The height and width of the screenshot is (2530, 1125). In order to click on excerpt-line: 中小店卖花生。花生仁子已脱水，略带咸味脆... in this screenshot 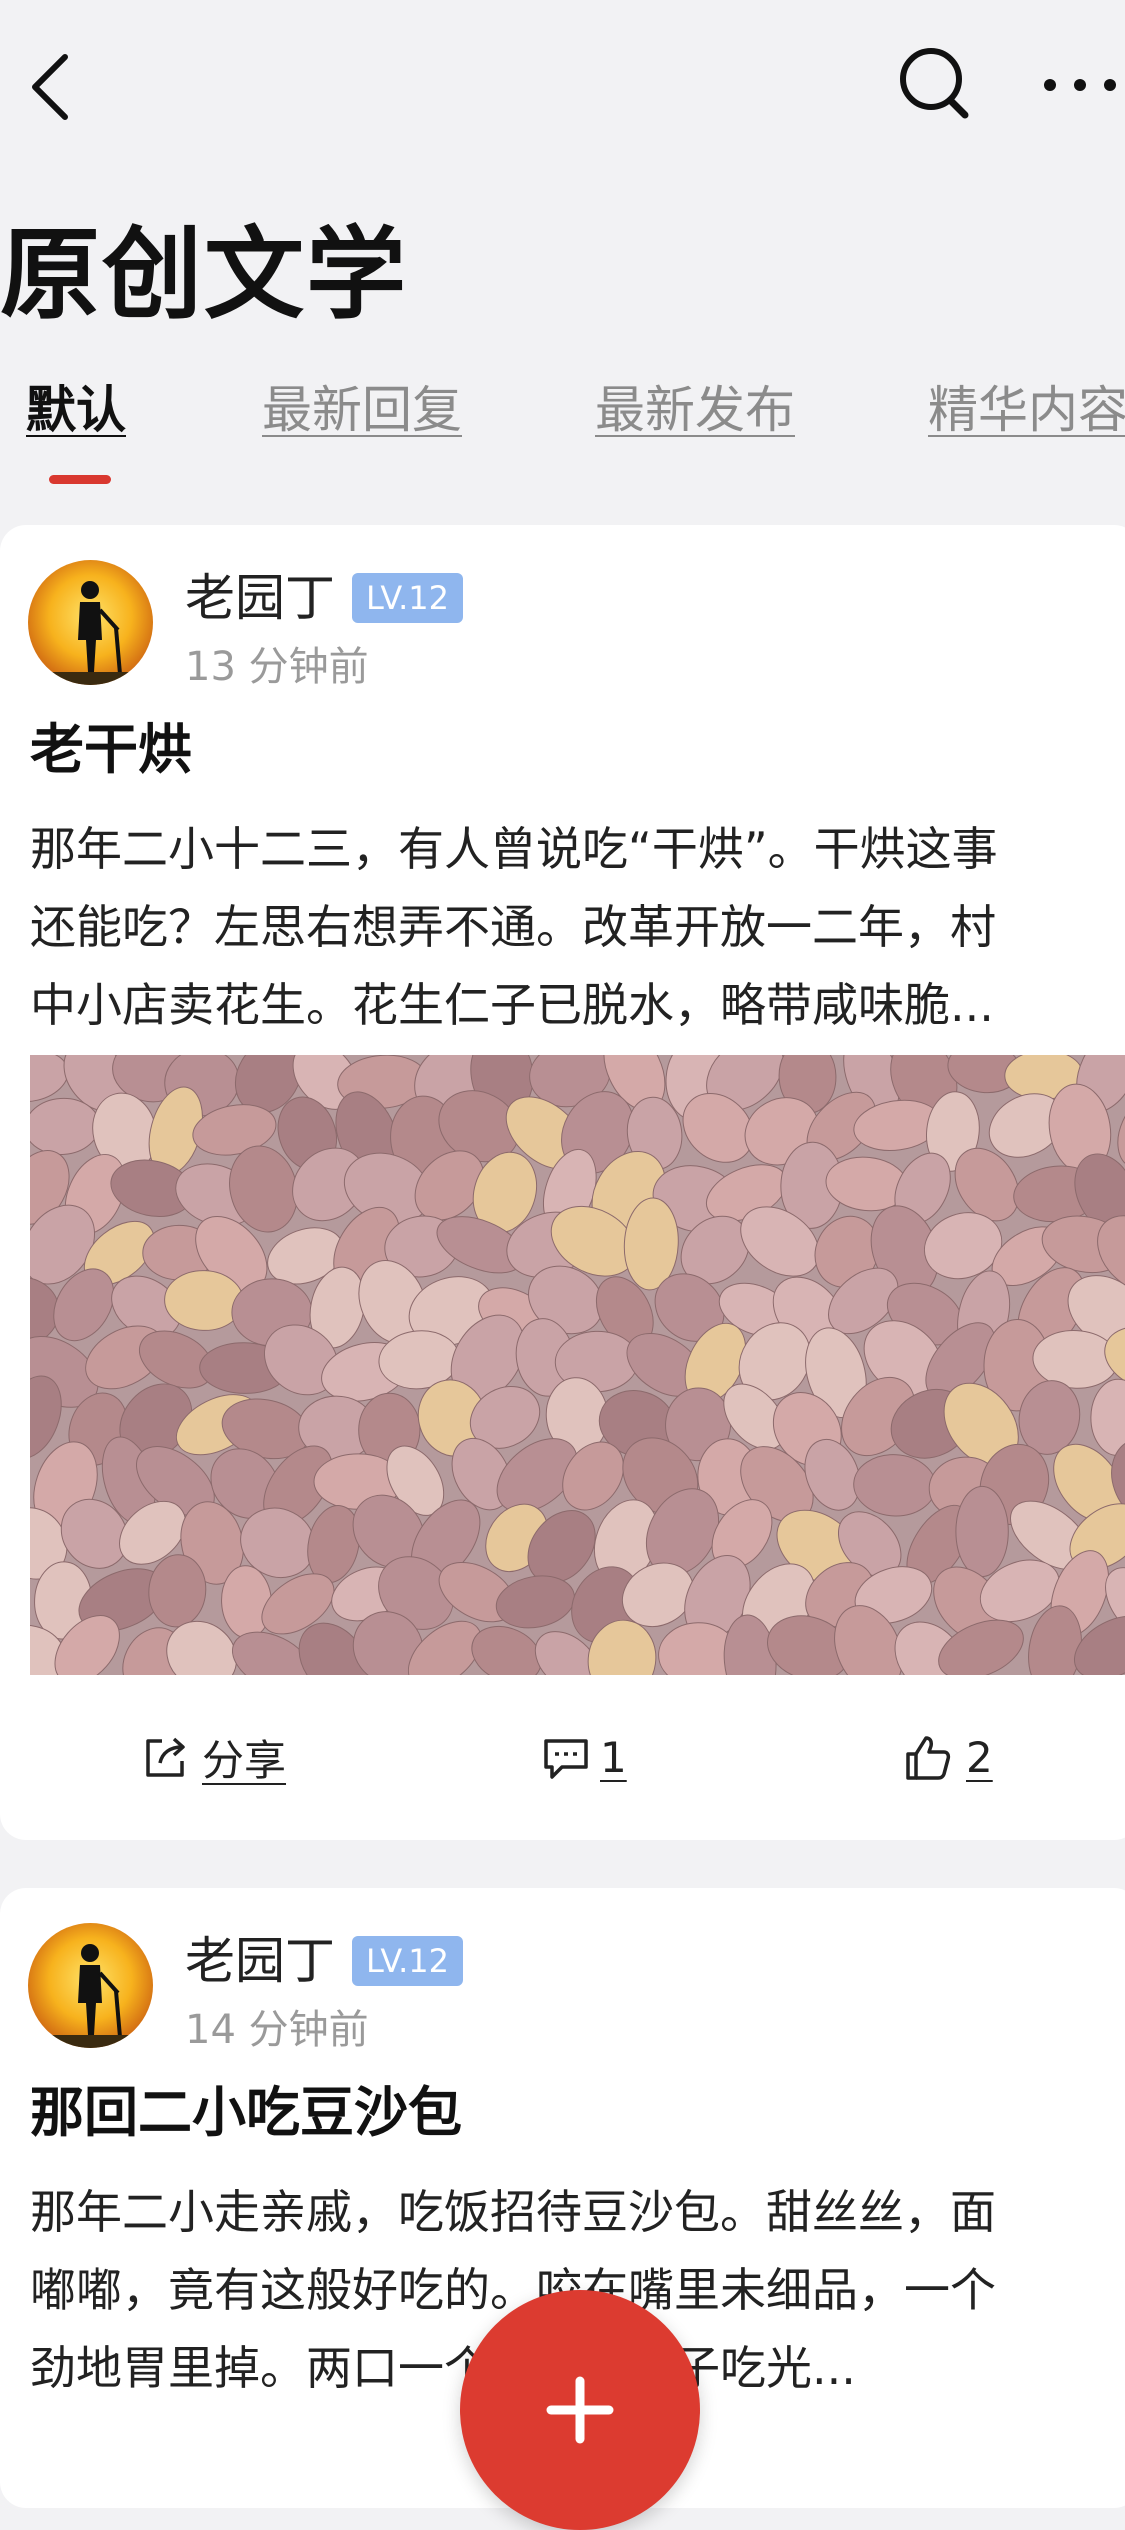, I will do `click(512, 1005)`.